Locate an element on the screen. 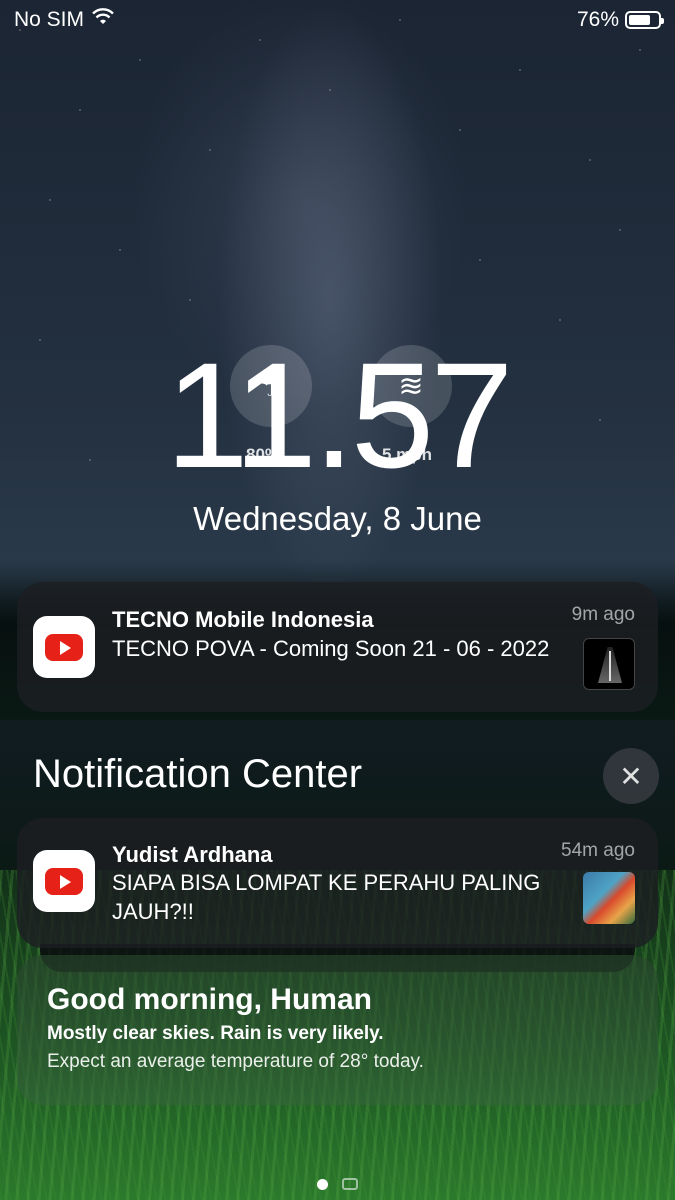 This screenshot has height=1200, width=675. battery-icon is located at coordinates (644, 20).